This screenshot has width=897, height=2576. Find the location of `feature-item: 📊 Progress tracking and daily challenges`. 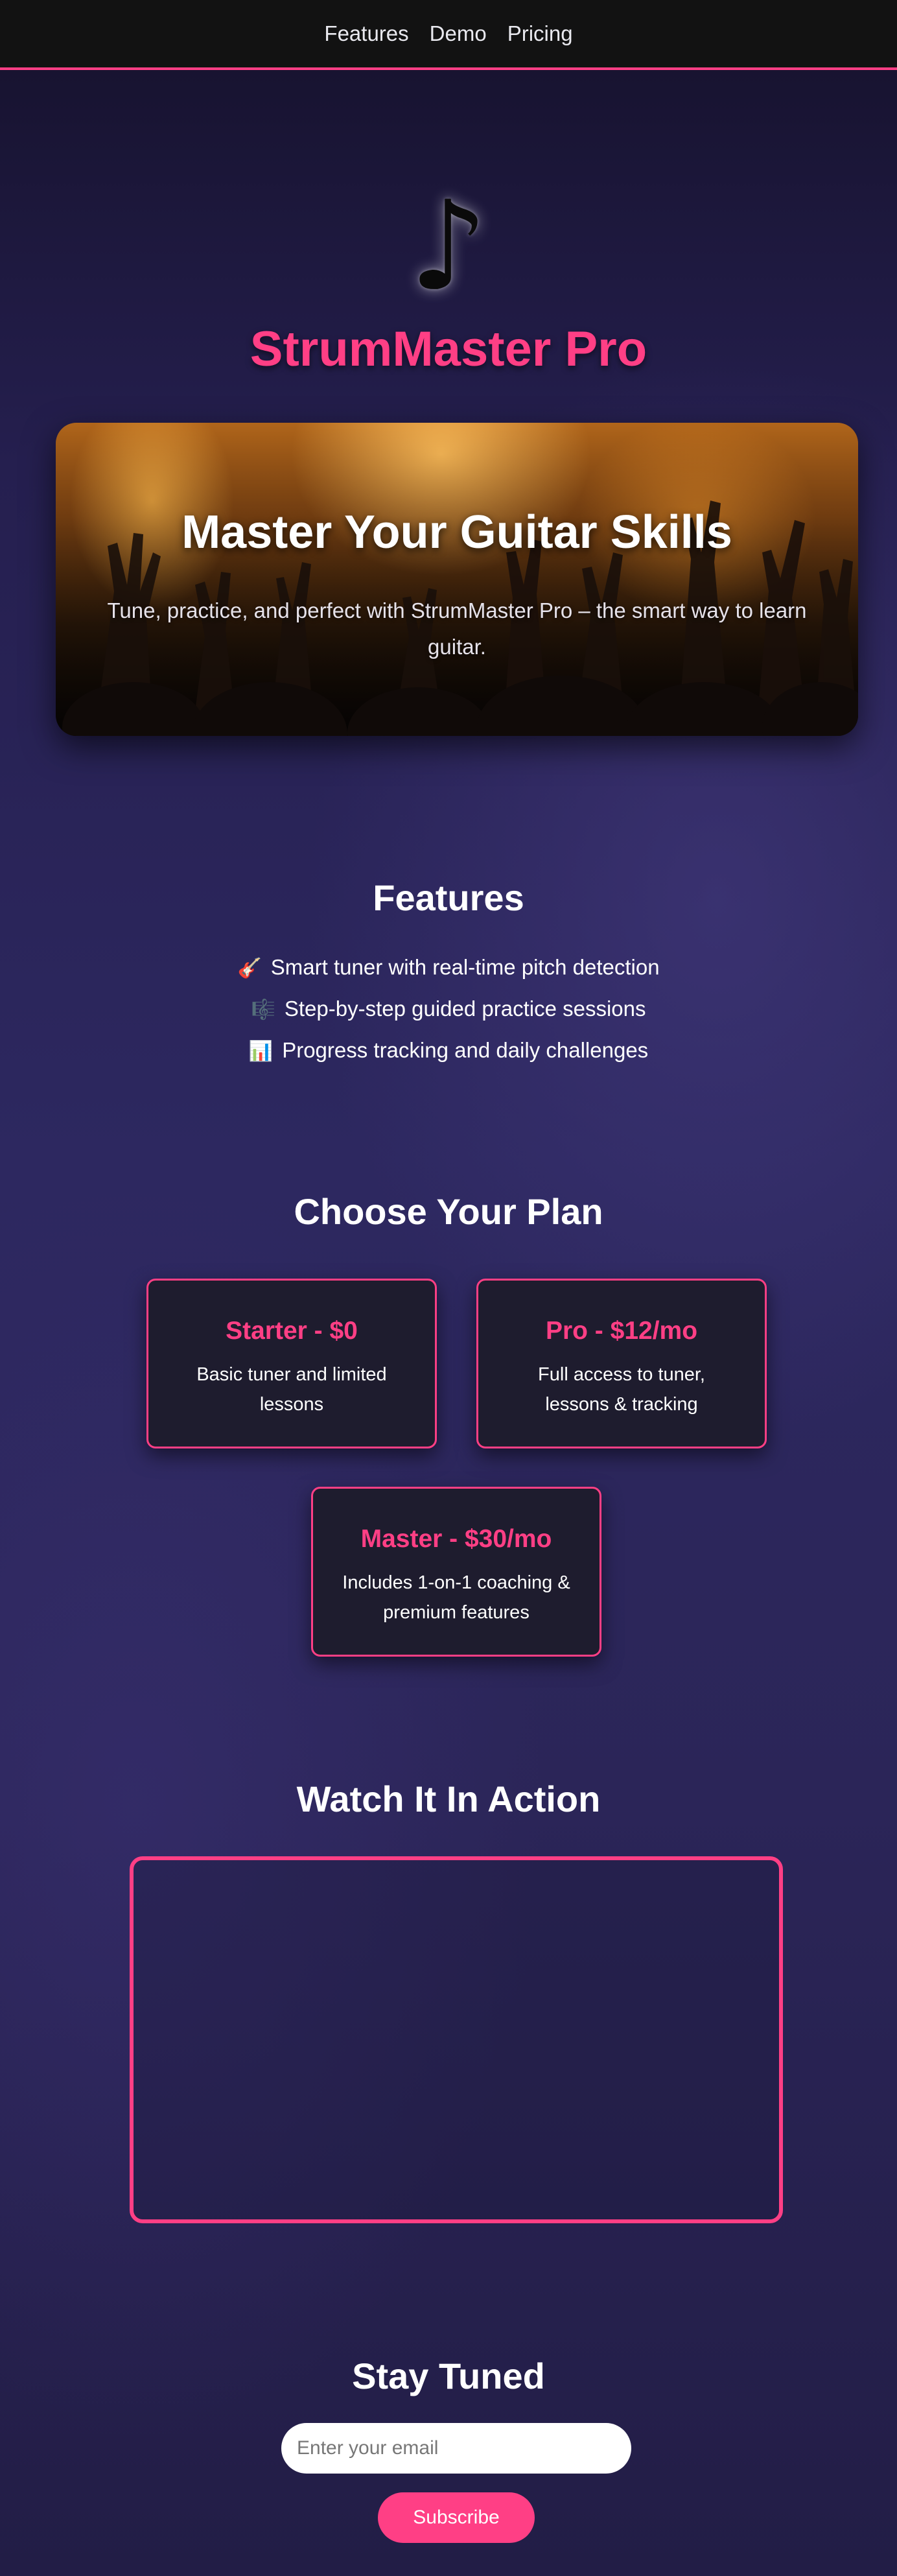

feature-item: 📊 Progress tracking and daily challenges is located at coordinates (448, 1050).